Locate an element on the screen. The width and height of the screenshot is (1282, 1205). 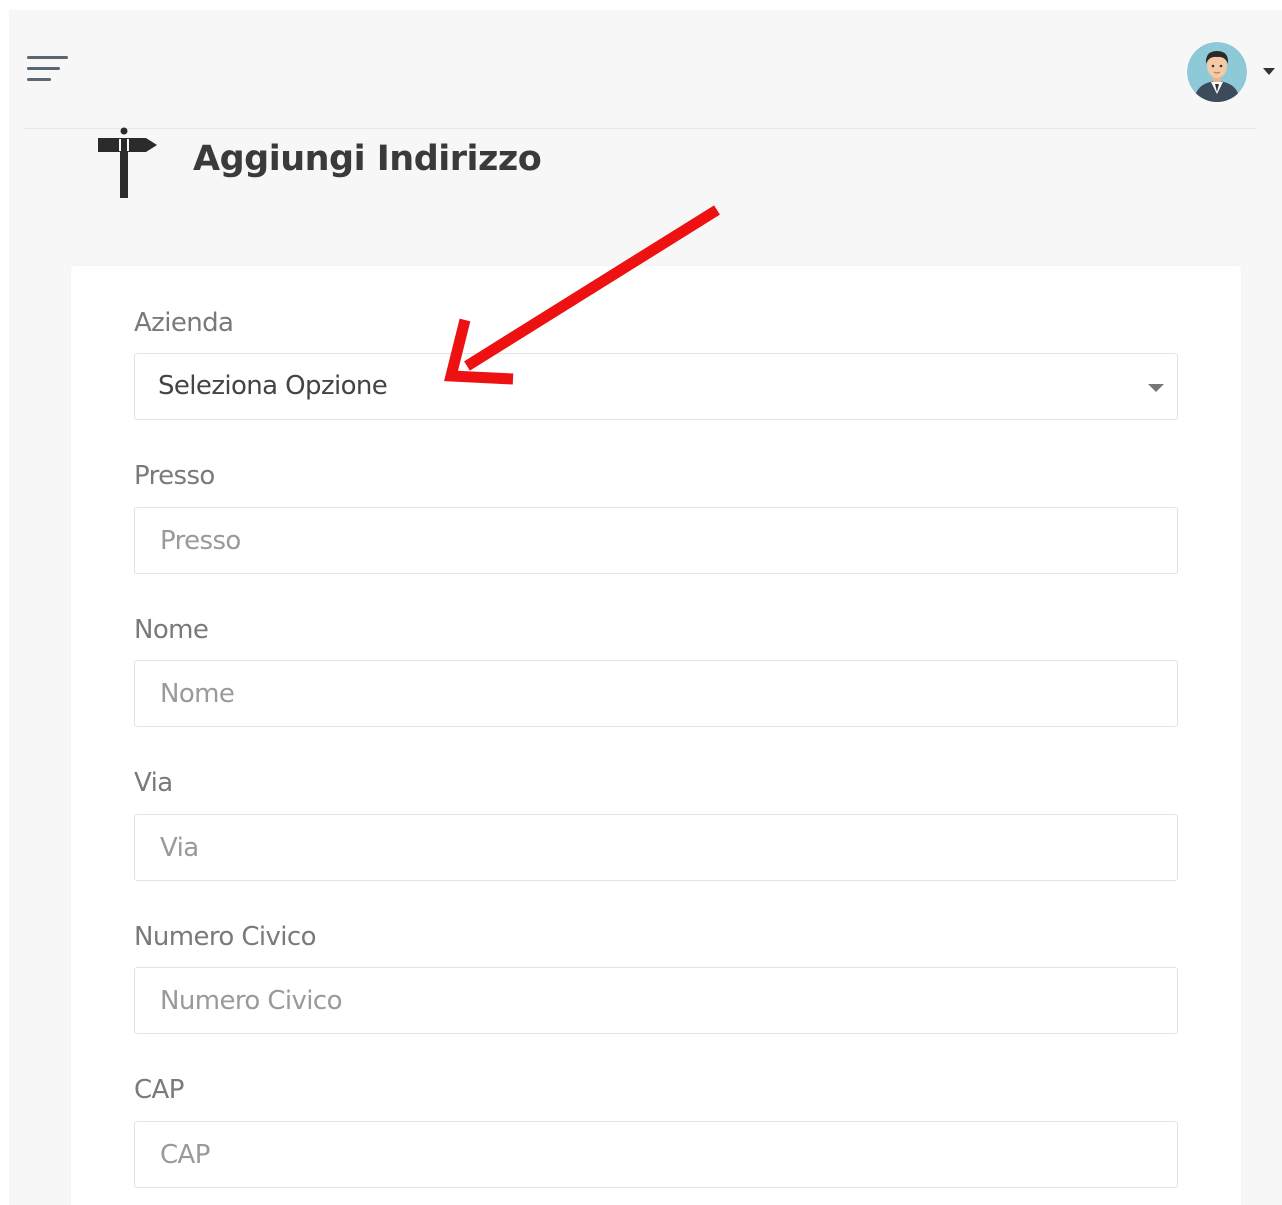
presso-label: Presso is located at coordinates (174, 476).